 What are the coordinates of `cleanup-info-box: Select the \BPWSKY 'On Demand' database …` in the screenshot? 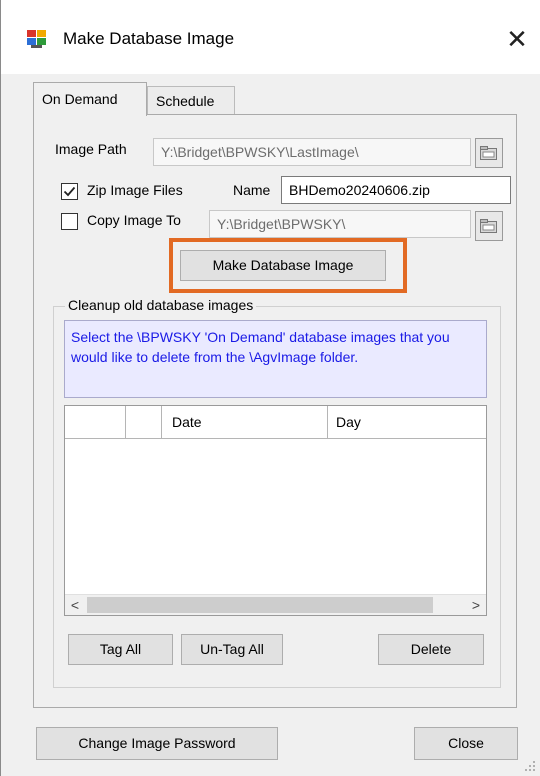 It's located at (275, 359).